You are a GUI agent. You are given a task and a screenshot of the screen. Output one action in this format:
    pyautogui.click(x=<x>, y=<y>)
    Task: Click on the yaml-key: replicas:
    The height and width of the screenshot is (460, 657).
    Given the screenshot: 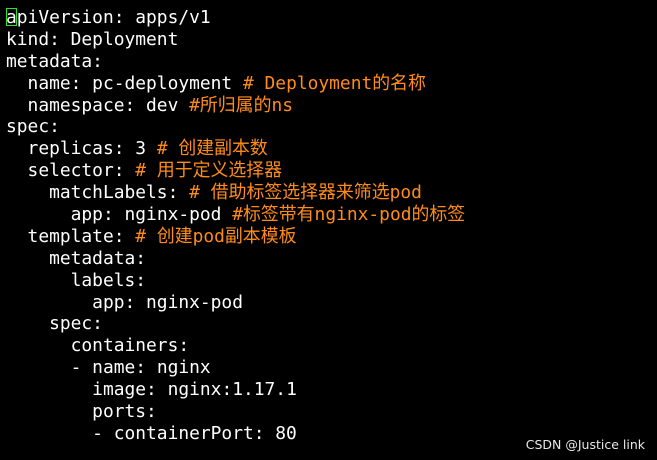 What is the action you would take?
    pyautogui.click(x=76, y=149)
    